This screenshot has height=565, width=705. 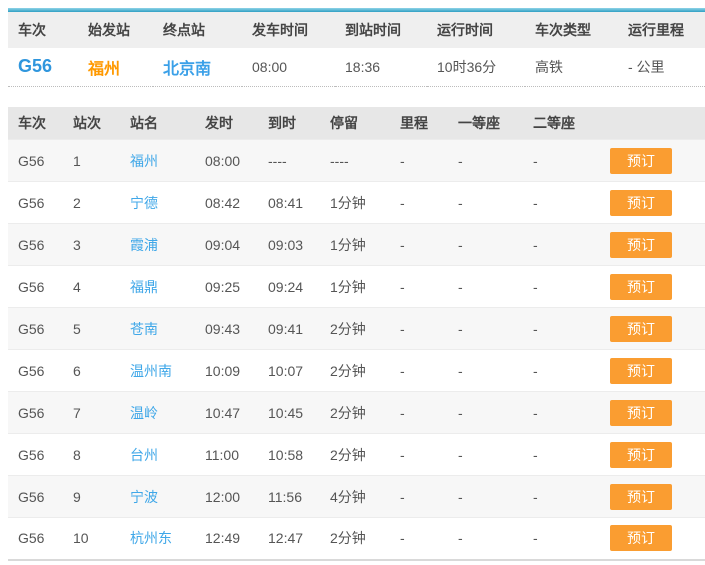 I want to click on station-link: 温岭, so click(x=144, y=413).